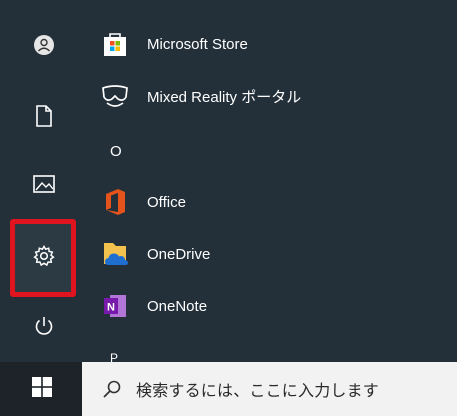 This screenshot has height=416, width=457. I want to click on app-label: OneDrive, so click(179, 254).